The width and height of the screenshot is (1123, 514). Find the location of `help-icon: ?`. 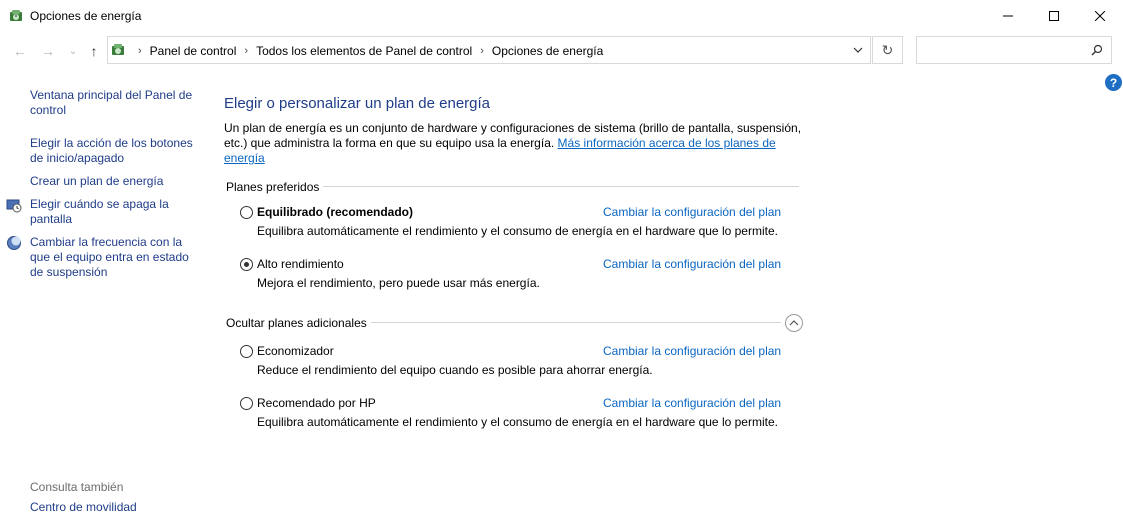

help-icon: ? is located at coordinates (1113, 82).